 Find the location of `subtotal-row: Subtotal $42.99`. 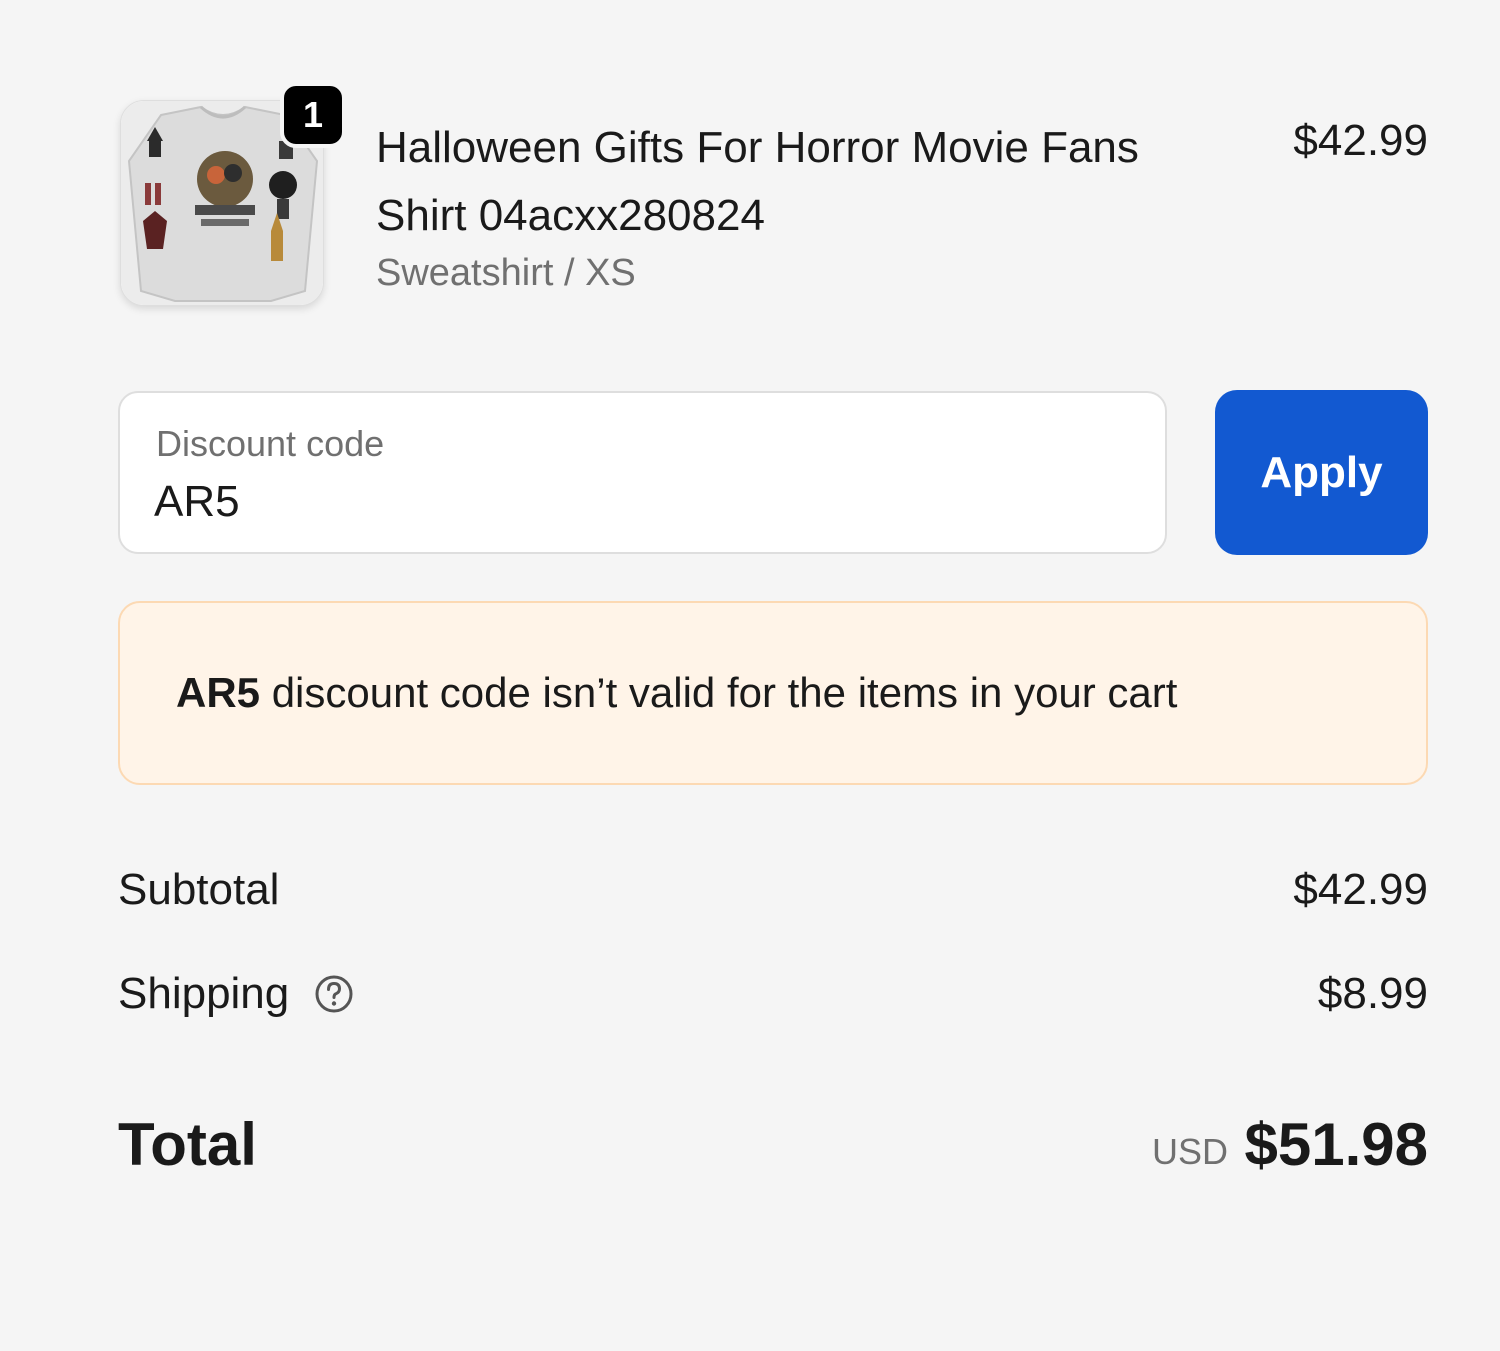

subtotal-row: Subtotal $42.99 is located at coordinates (773, 890).